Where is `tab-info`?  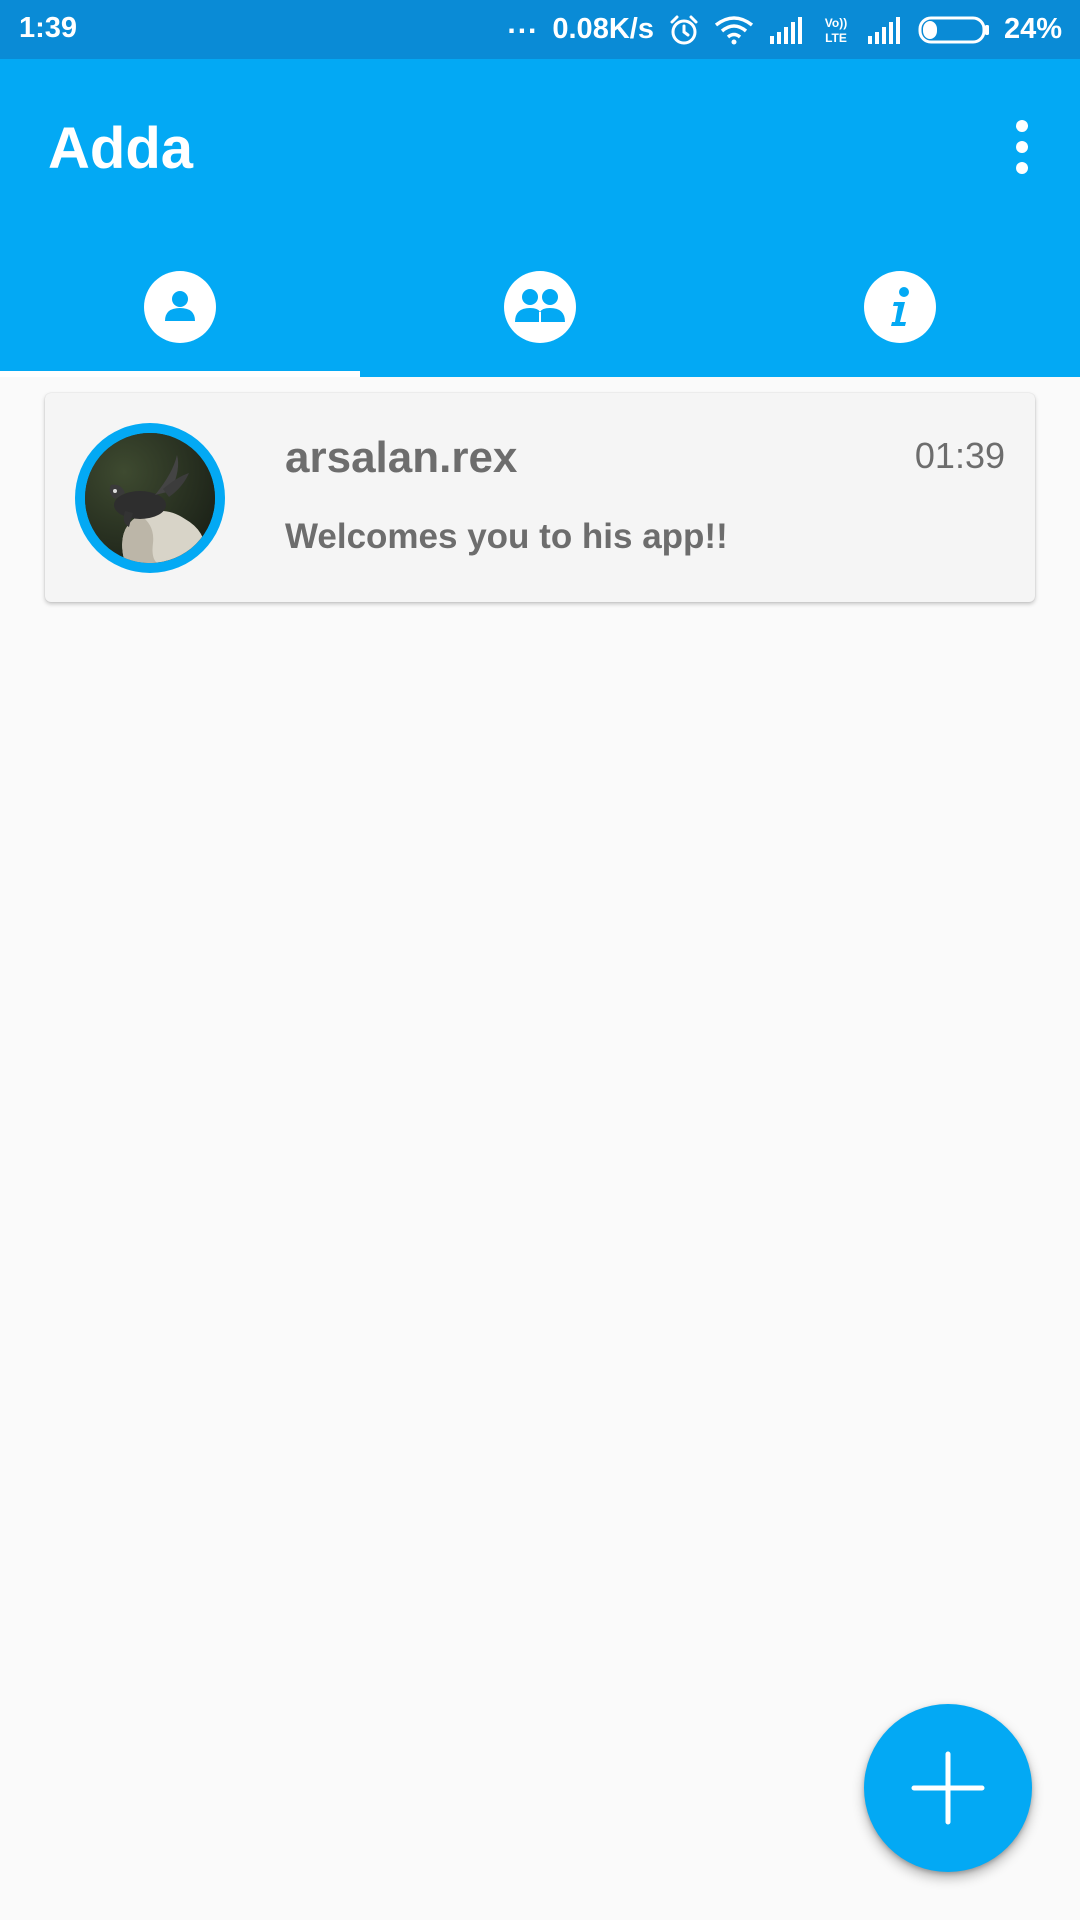
tab-info is located at coordinates (900, 317).